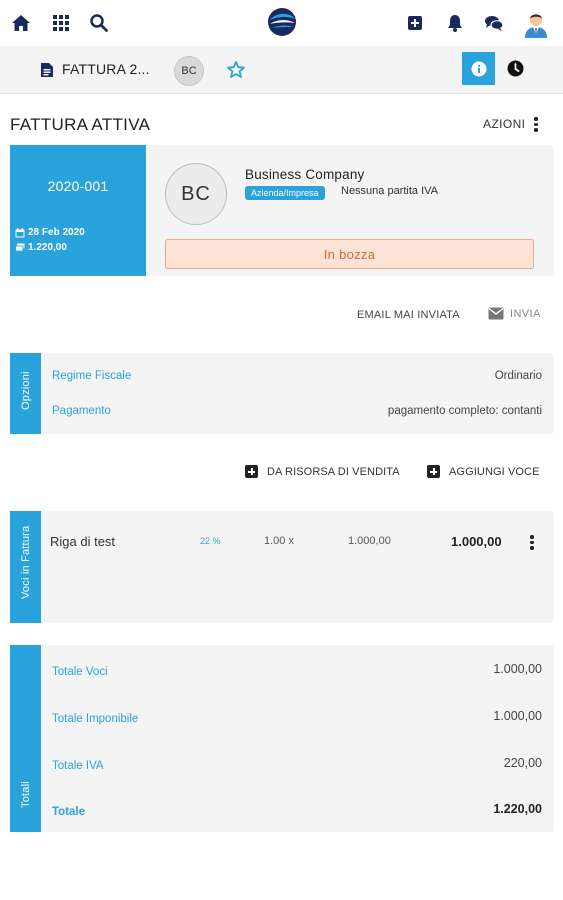 The width and height of the screenshot is (563, 900). What do you see at coordinates (78, 210) in the screenshot?
I see `invoice-info-panel: 2020-001 28 Feb 2020 1.220,00` at bounding box center [78, 210].